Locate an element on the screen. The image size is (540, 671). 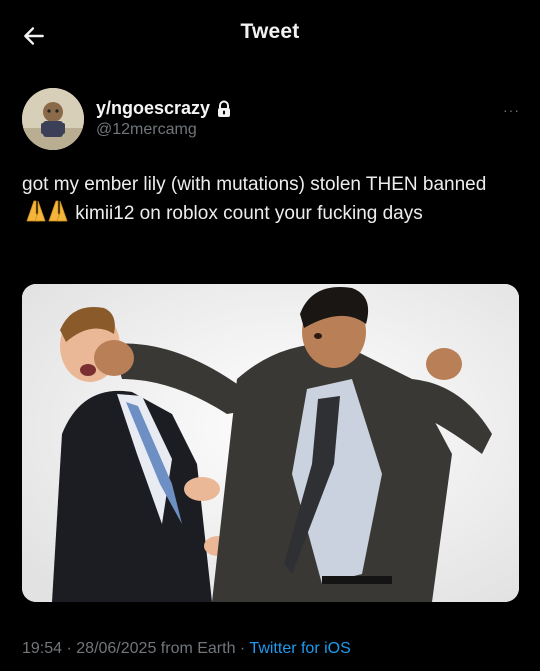
lock-icon is located at coordinates (224, 108).